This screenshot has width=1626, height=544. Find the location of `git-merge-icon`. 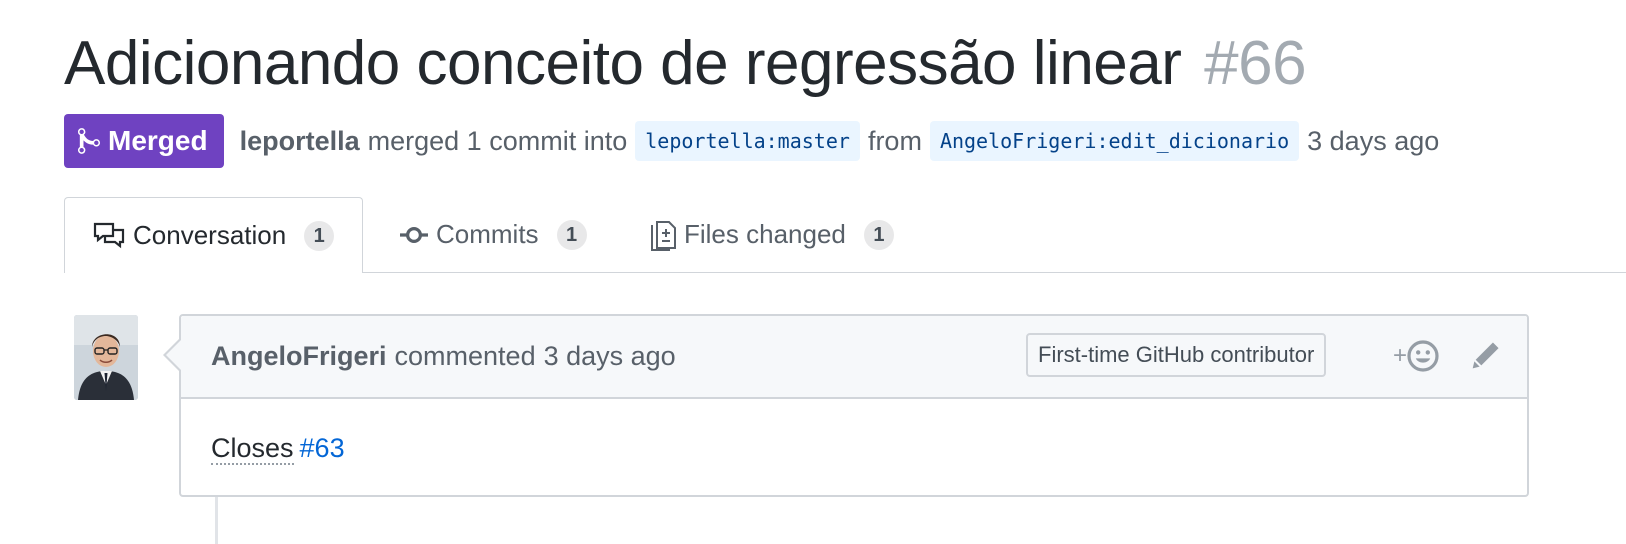

git-merge-icon is located at coordinates (89, 141).